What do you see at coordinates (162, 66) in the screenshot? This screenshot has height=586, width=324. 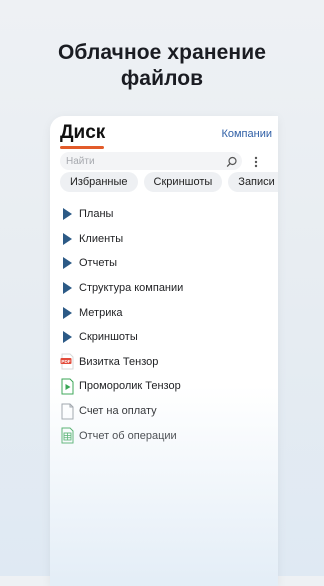 I see `promo-title: Облачное хранение файлов` at bounding box center [162, 66].